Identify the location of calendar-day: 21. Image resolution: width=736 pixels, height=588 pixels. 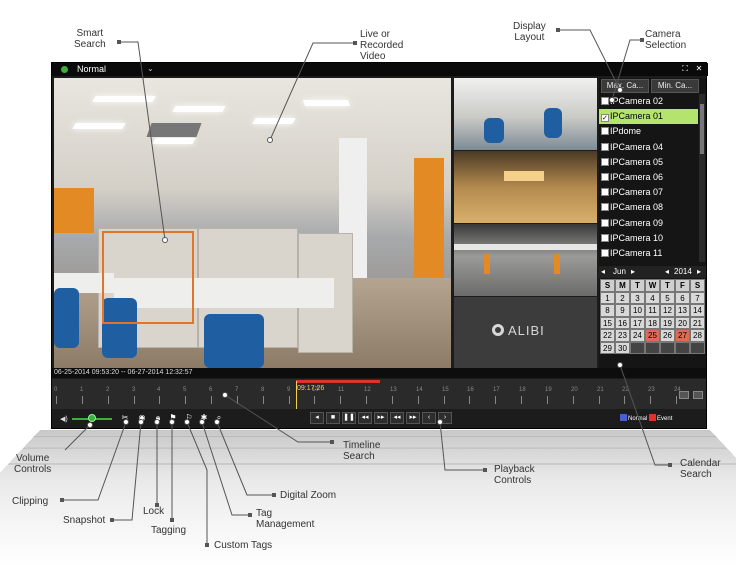
(697, 322).